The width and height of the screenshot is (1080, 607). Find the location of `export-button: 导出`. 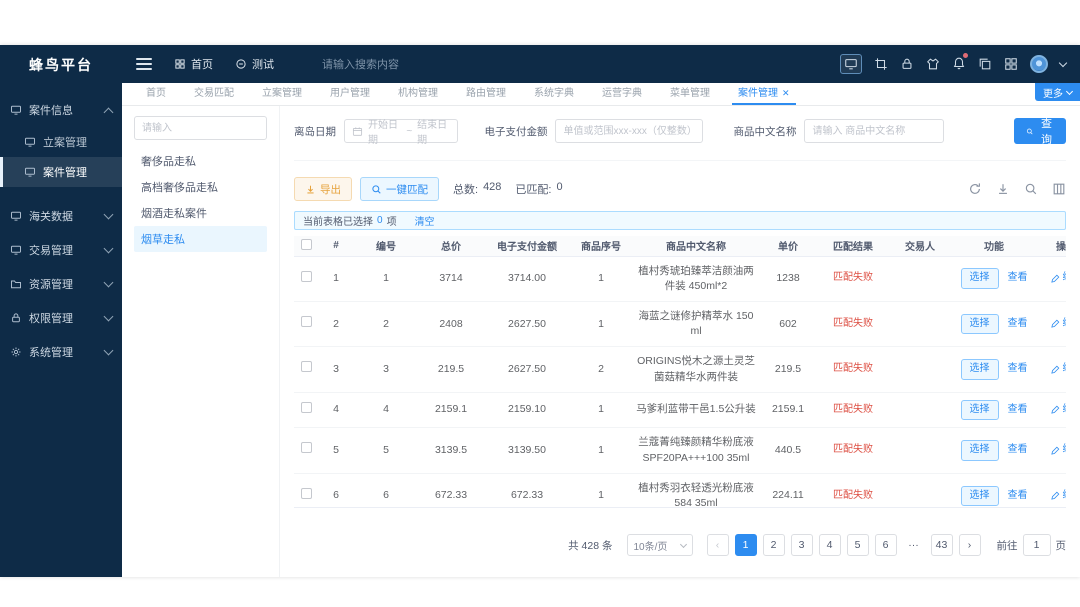

export-button: 导出 is located at coordinates (323, 189).